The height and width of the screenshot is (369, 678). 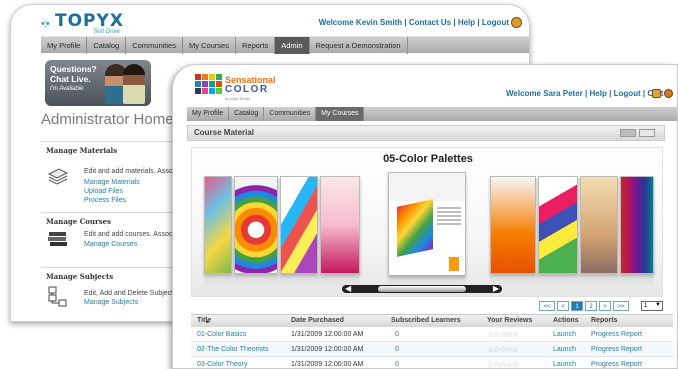 I want to click on section-description: Edit, Add and Delete Subjects, so click(x=130, y=293).